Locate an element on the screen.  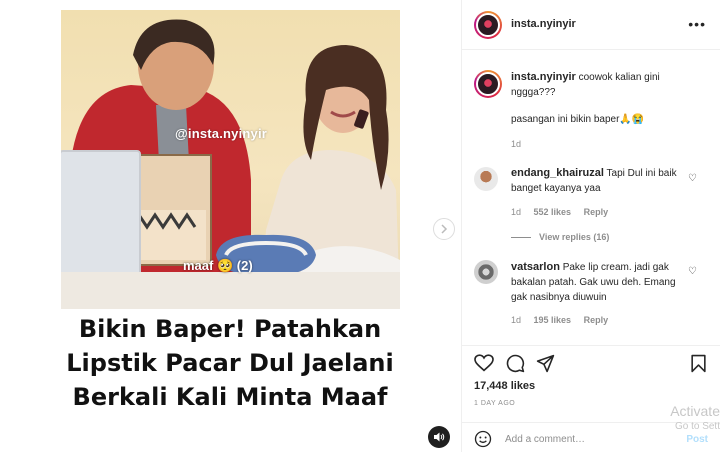
view-replies-label: View replies (16) is located at coordinates (574, 237).